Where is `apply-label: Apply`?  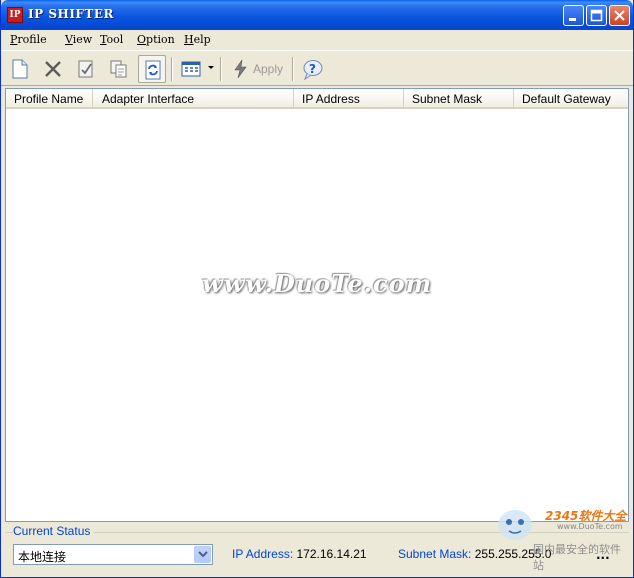 apply-label: Apply is located at coordinates (268, 69).